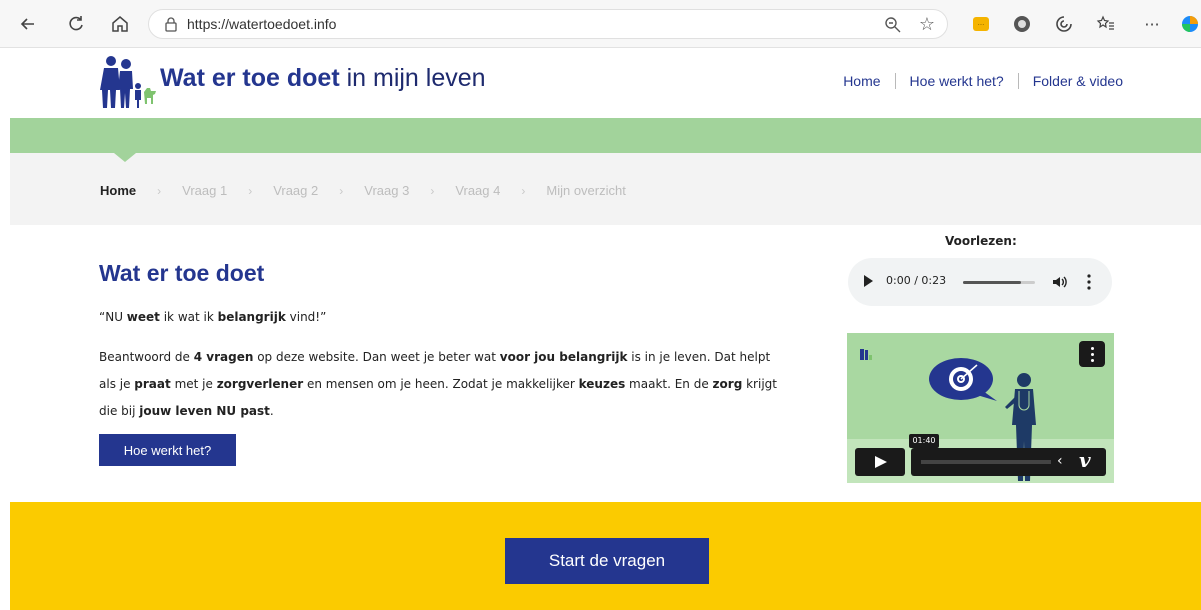 The width and height of the screenshot is (1201, 610). I want to click on profile-icon, so click(1022, 24).